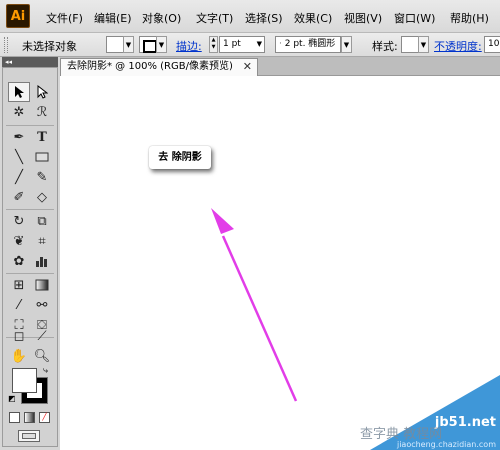  What do you see at coordinates (64, 18) in the screenshot?
I see `menu-file: 文件(F)` at bounding box center [64, 18].